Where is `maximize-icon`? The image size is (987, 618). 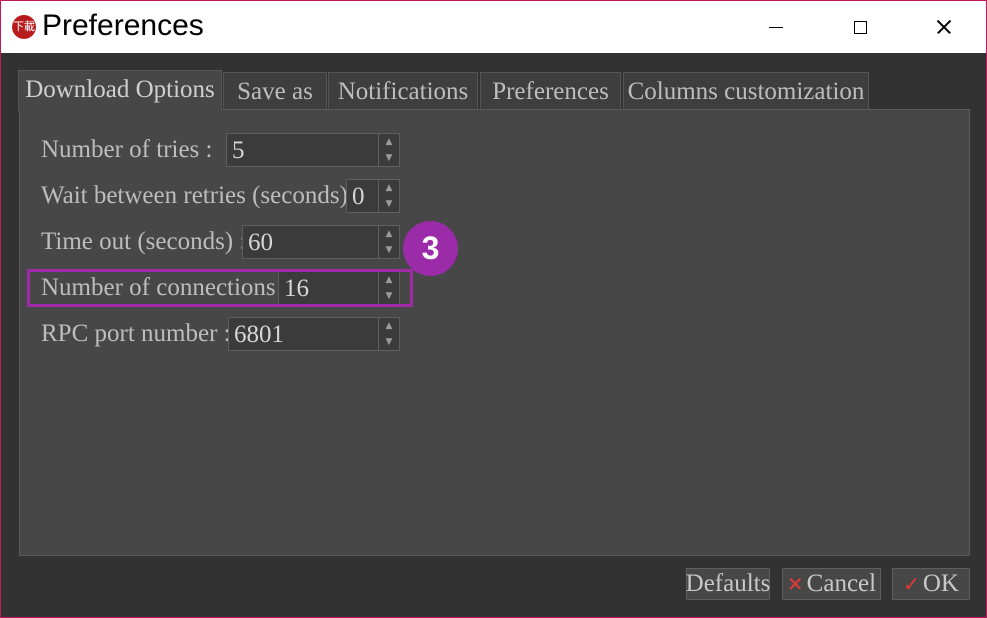
maximize-icon is located at coordinates (860, 27).